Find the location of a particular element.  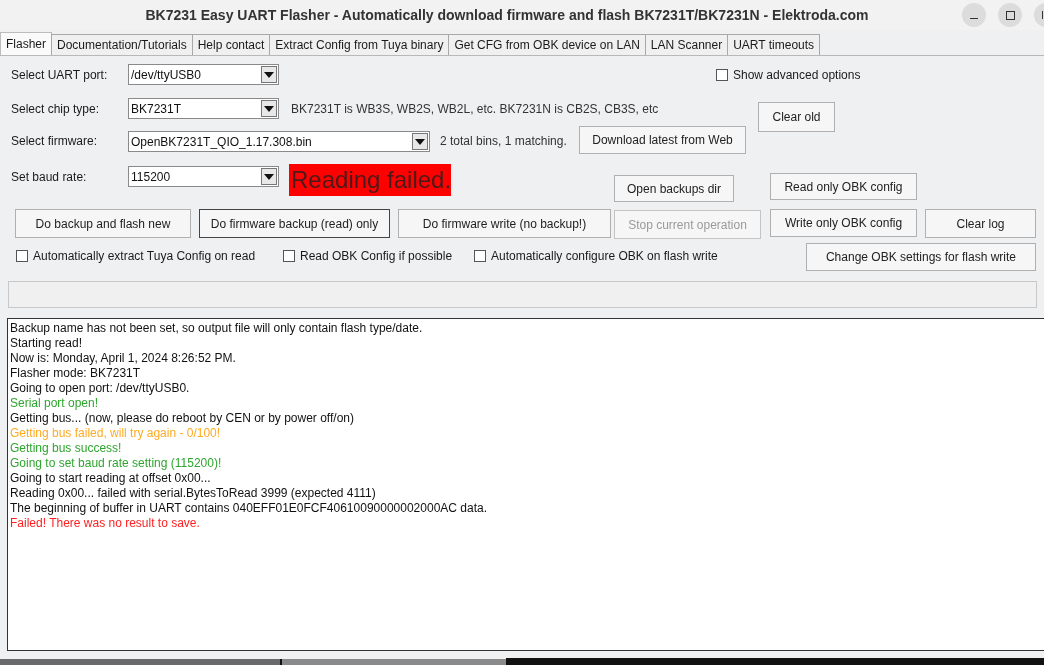

checkbox-label: Automatically configure OBK on flash write is located at coordinates (604, 256).